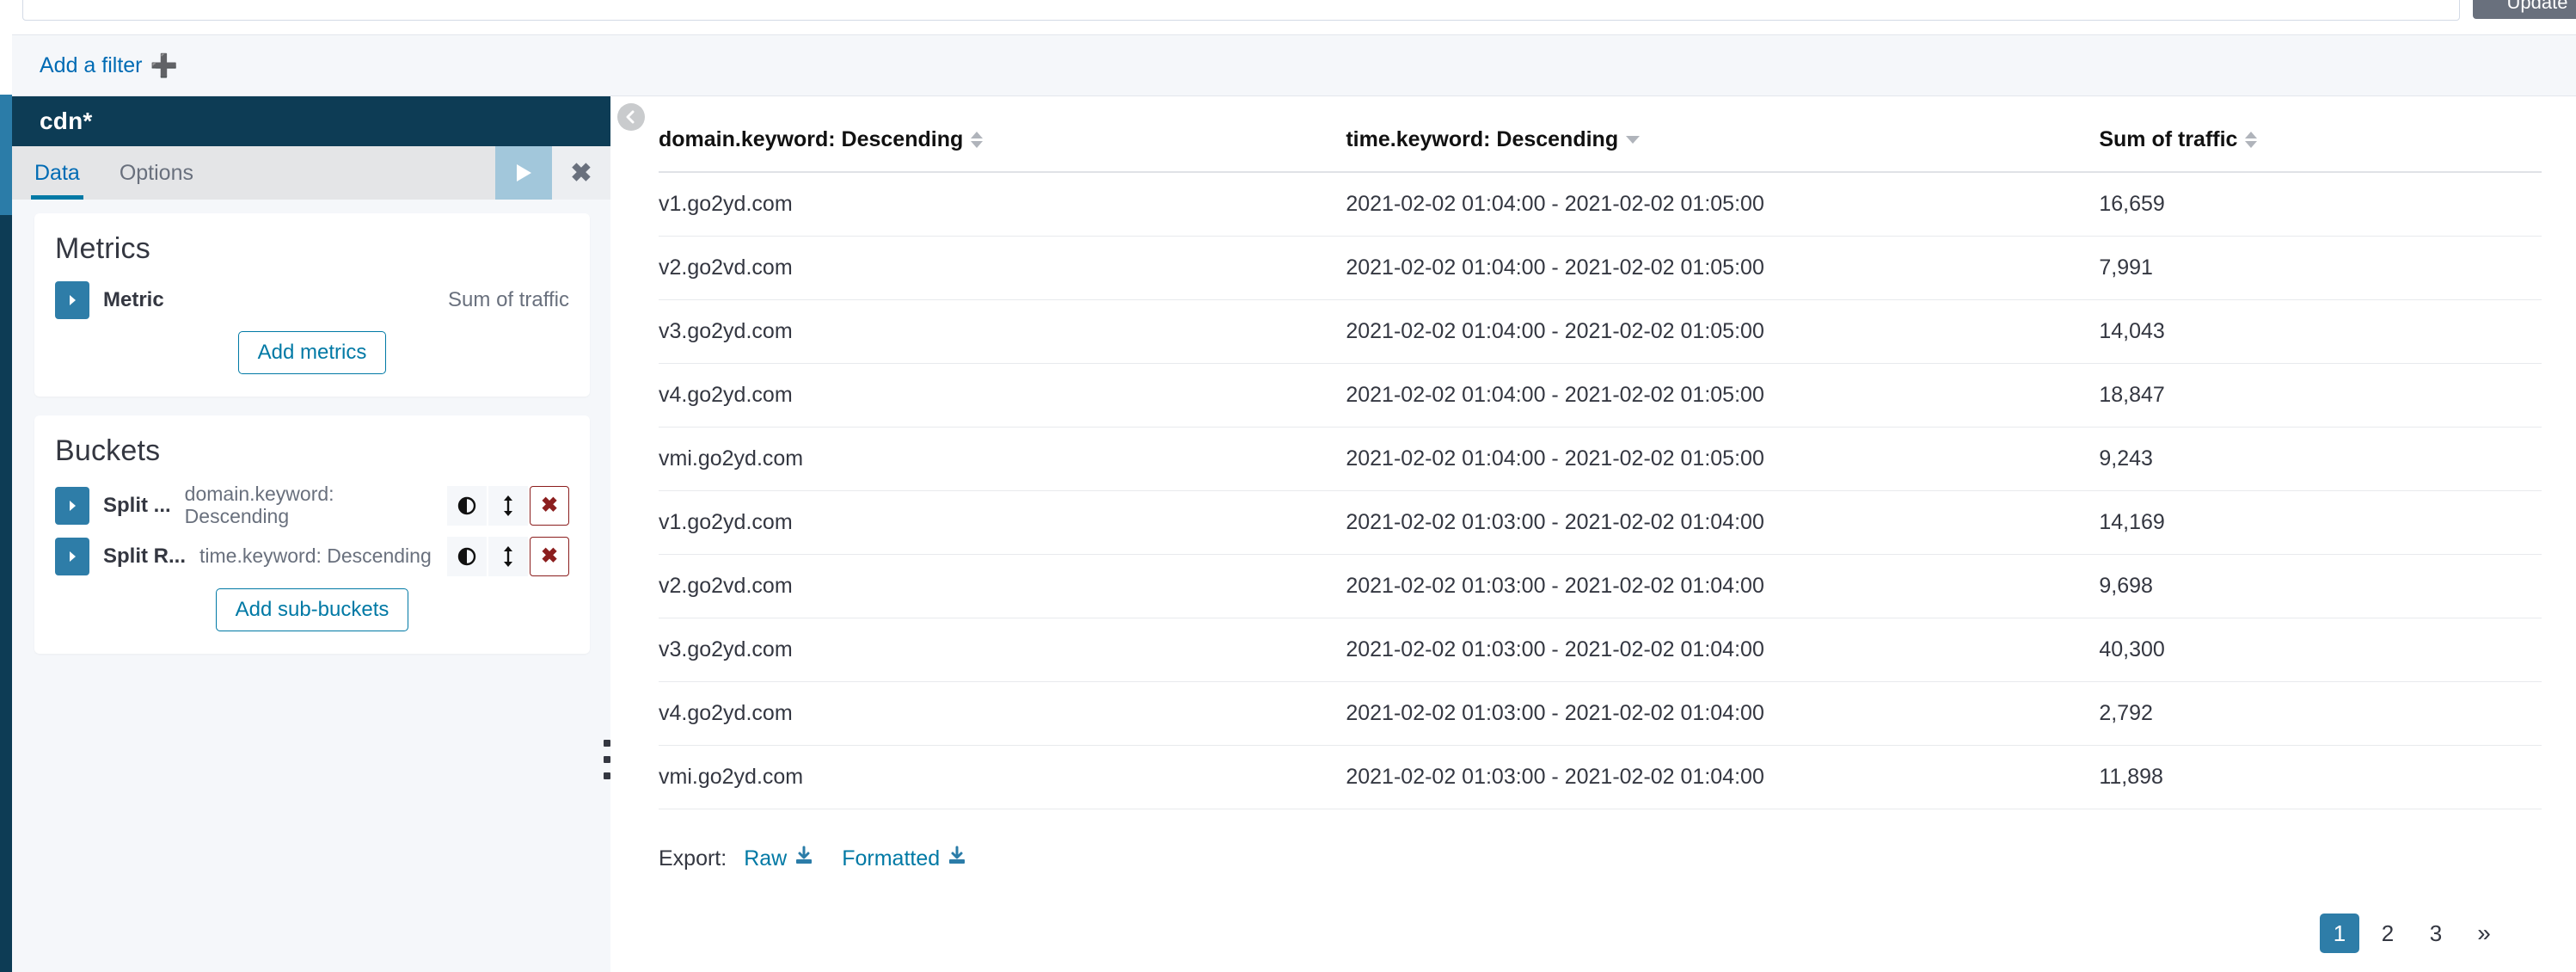 This screenshot has width=2576, height=972. What do you see at coordinates (312, 352) in the screenshot?
I see `add-metrics-button: Add metrics` at bounding box center [312, 352].